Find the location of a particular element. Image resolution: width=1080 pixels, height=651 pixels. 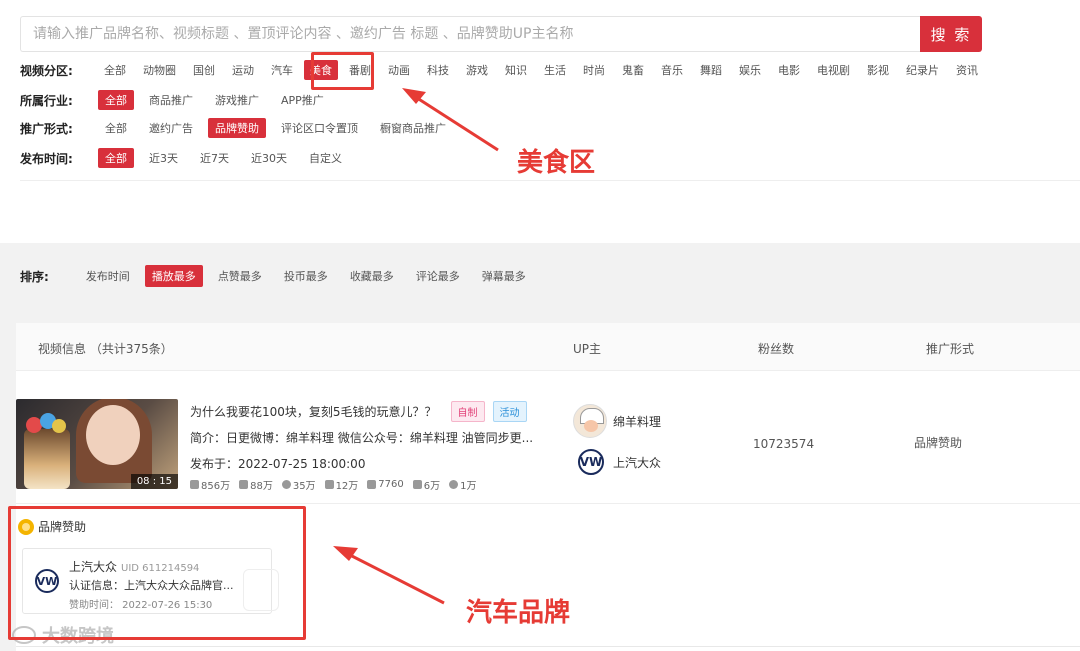

annotation-arrows is located at coordinates (416, 346).